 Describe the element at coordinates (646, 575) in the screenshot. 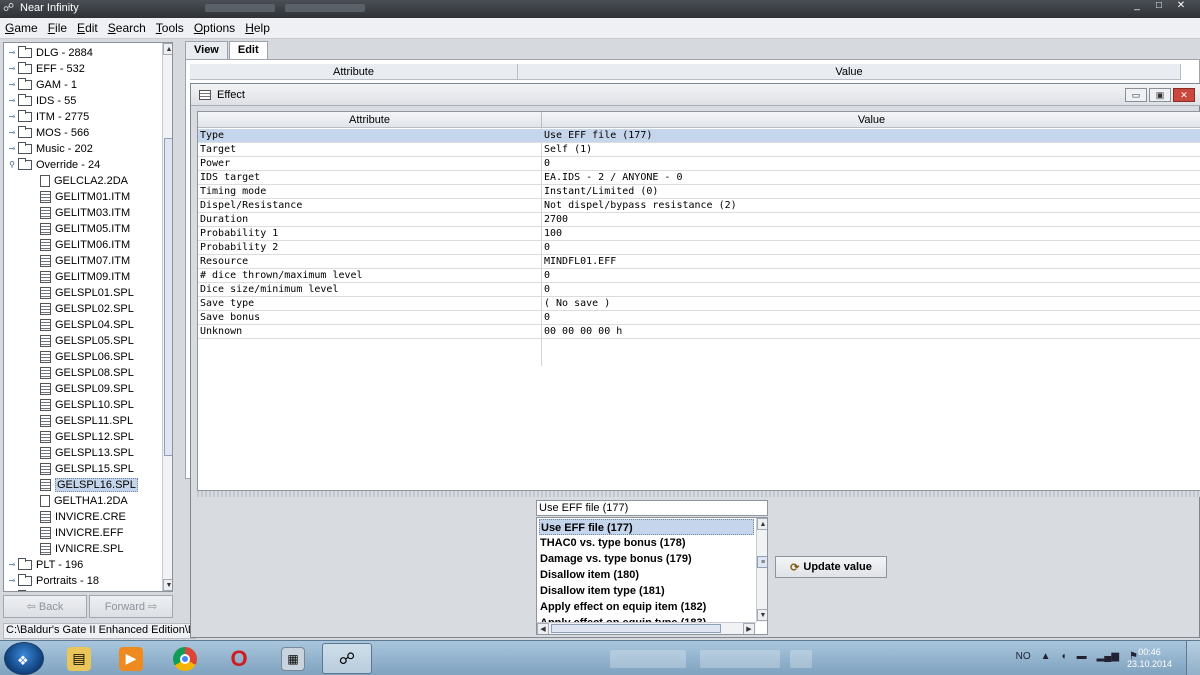

I see `list-item: Disallow item (180)` at that location.